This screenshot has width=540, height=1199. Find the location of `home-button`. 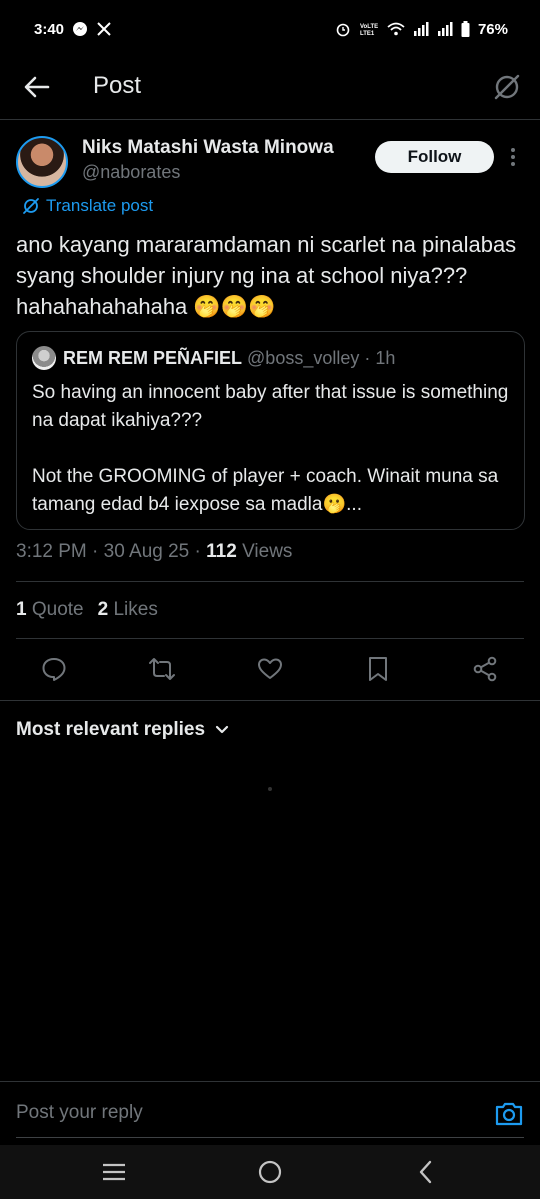

home-button is located at coordinates (270, 1172).